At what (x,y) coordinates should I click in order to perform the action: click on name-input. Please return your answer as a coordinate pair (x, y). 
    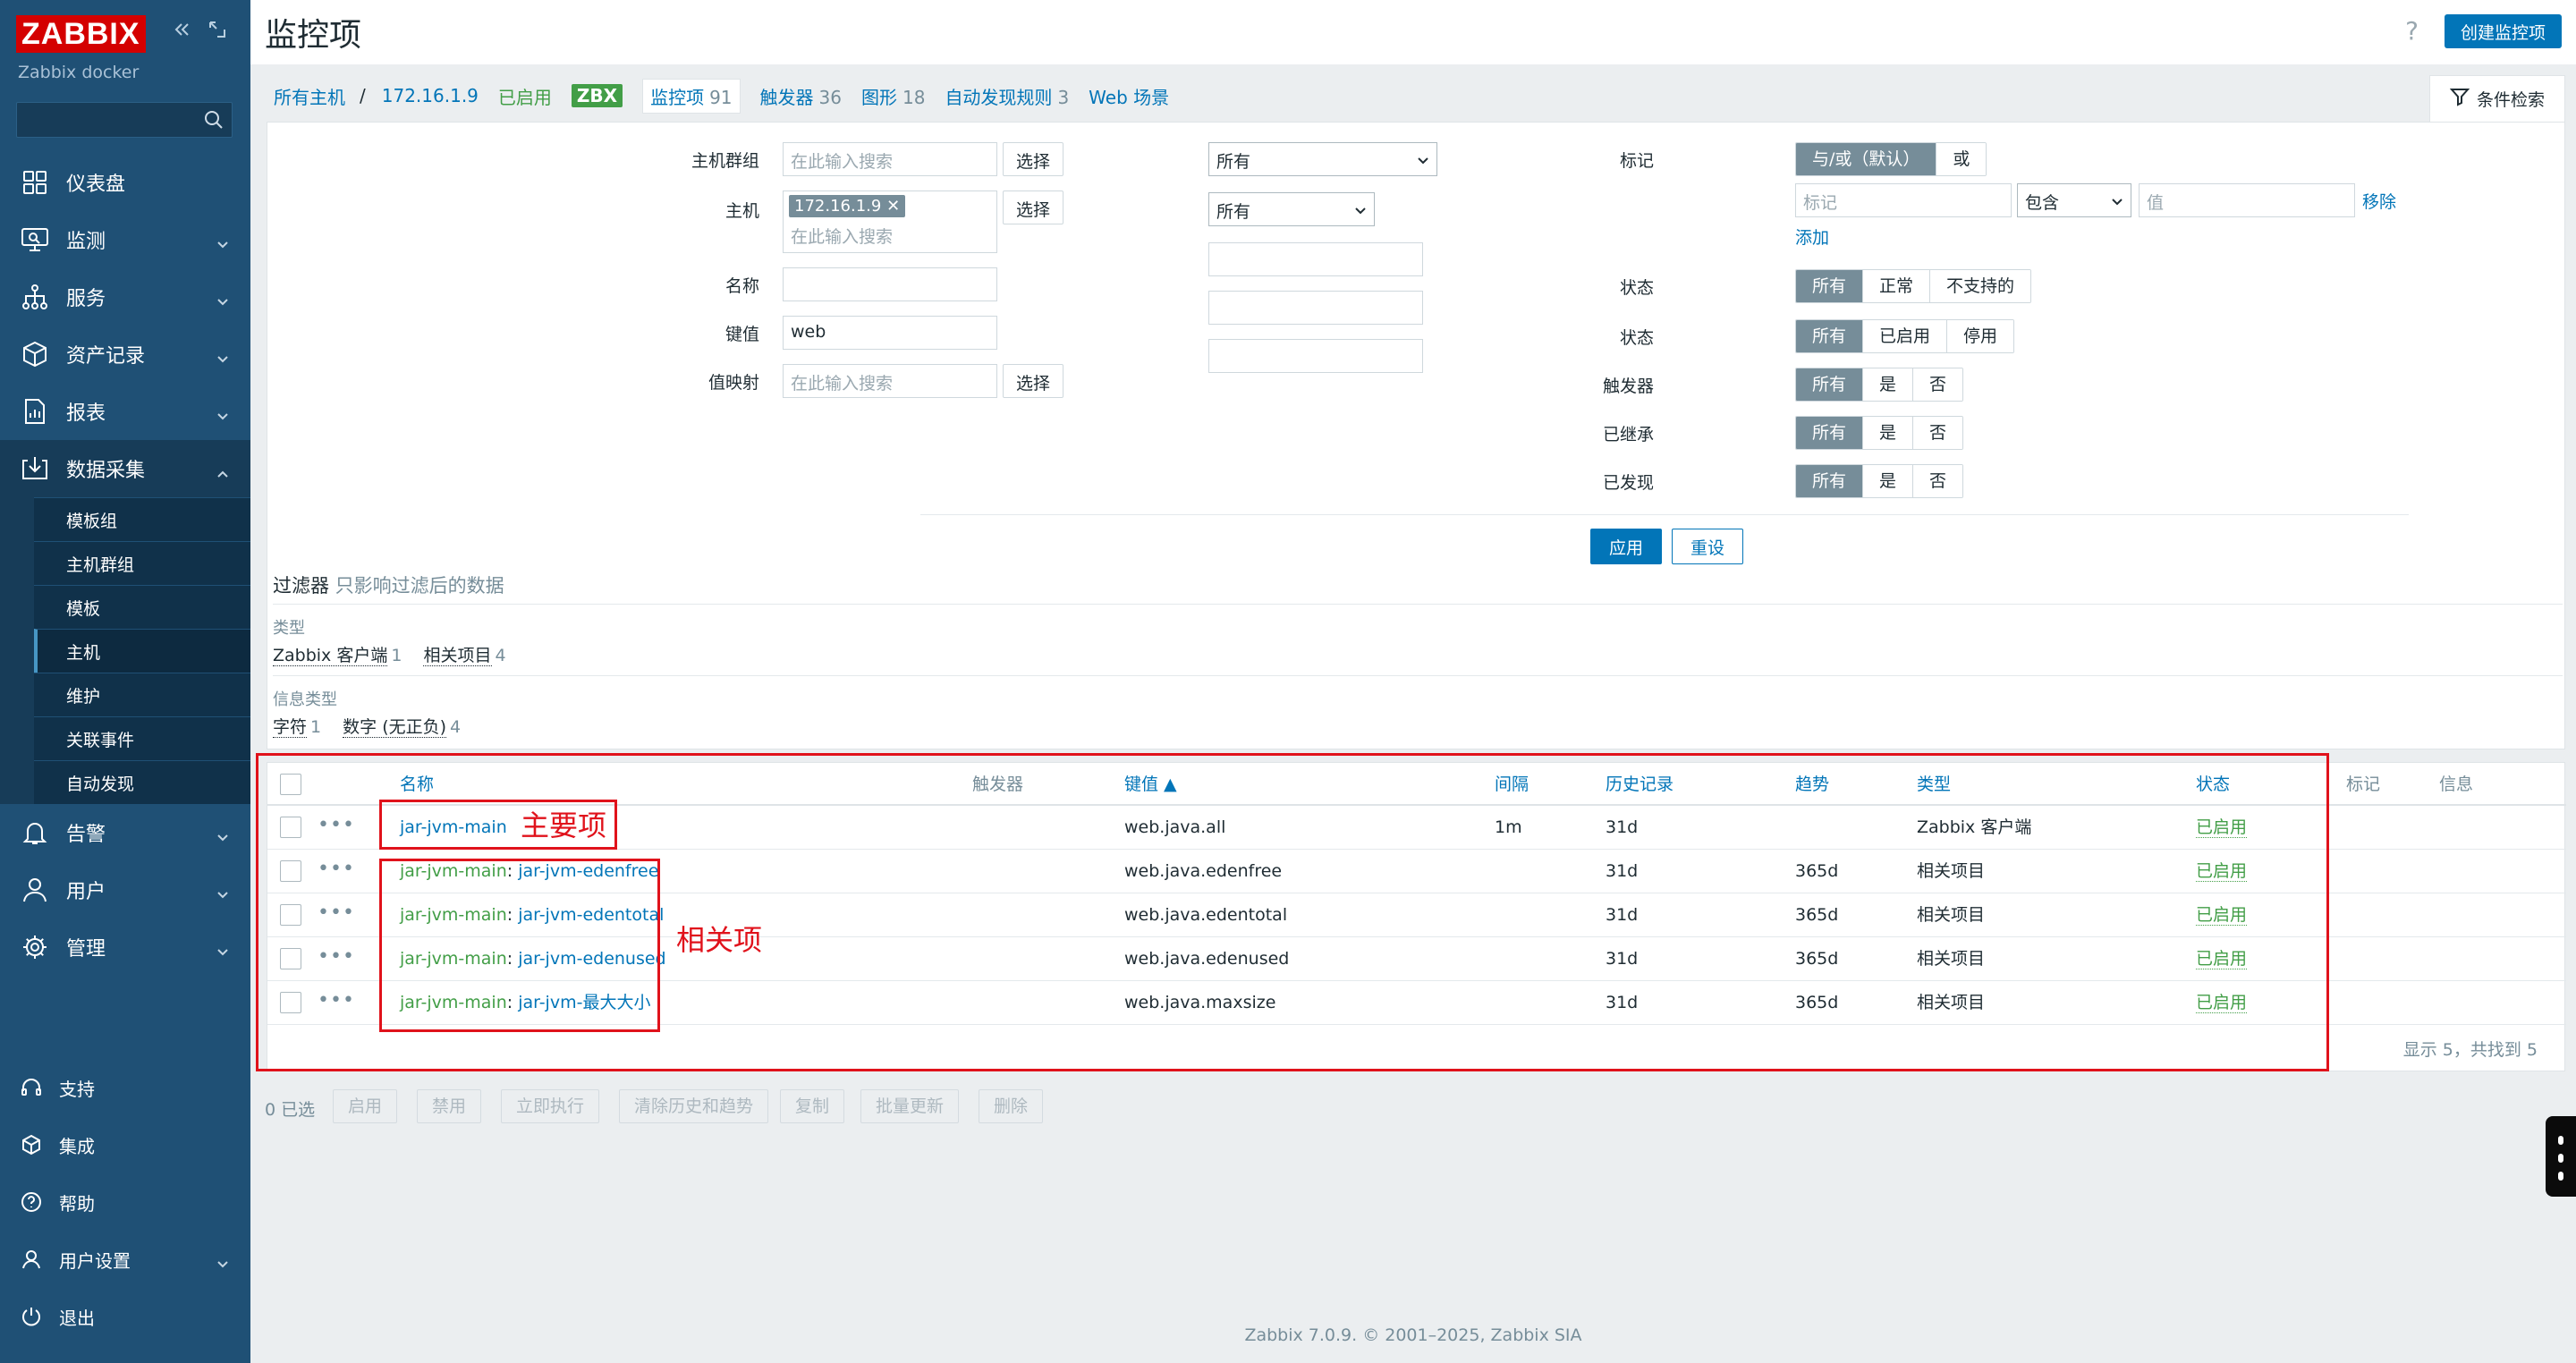
    Looking at the image, I should click on (890, 284).